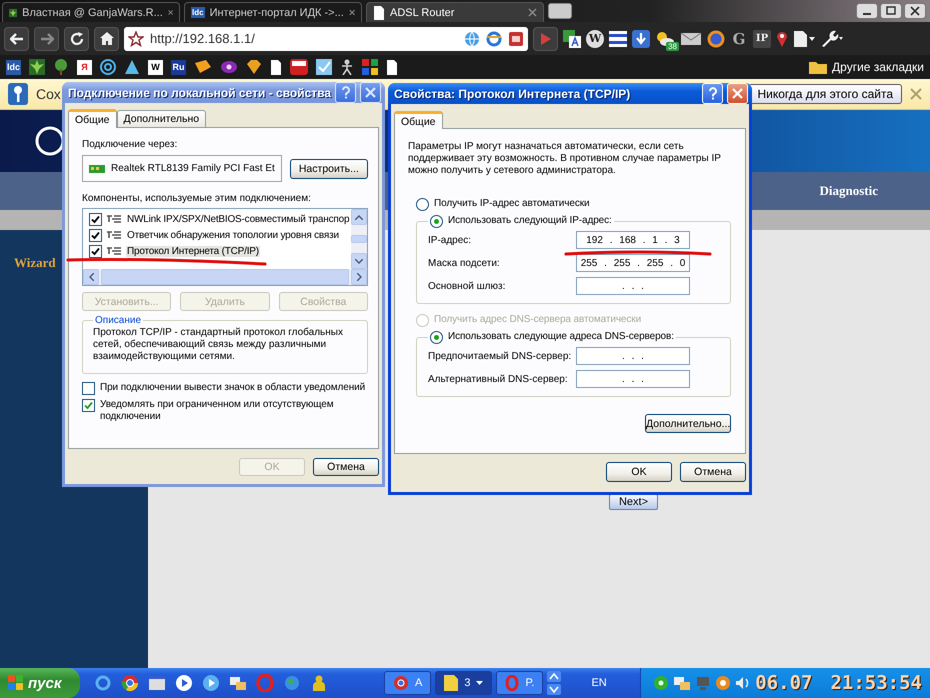 The image size is (930, 698). I want to click on figure-icon, so click(347, 67).